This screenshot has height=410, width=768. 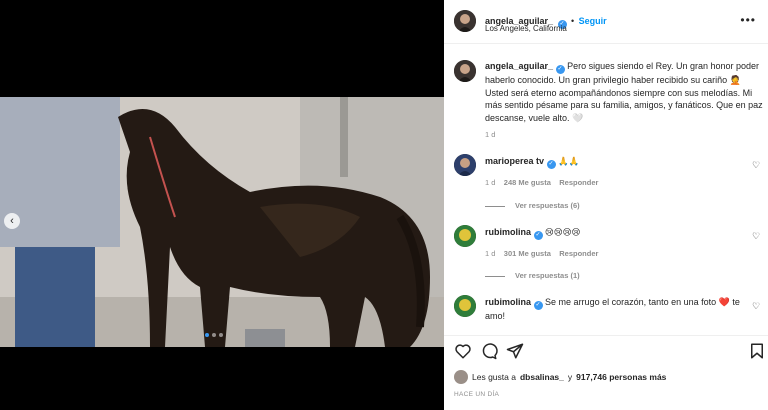 I want to click on chevron-left-icon: ‹, so click(x=12, y=221).